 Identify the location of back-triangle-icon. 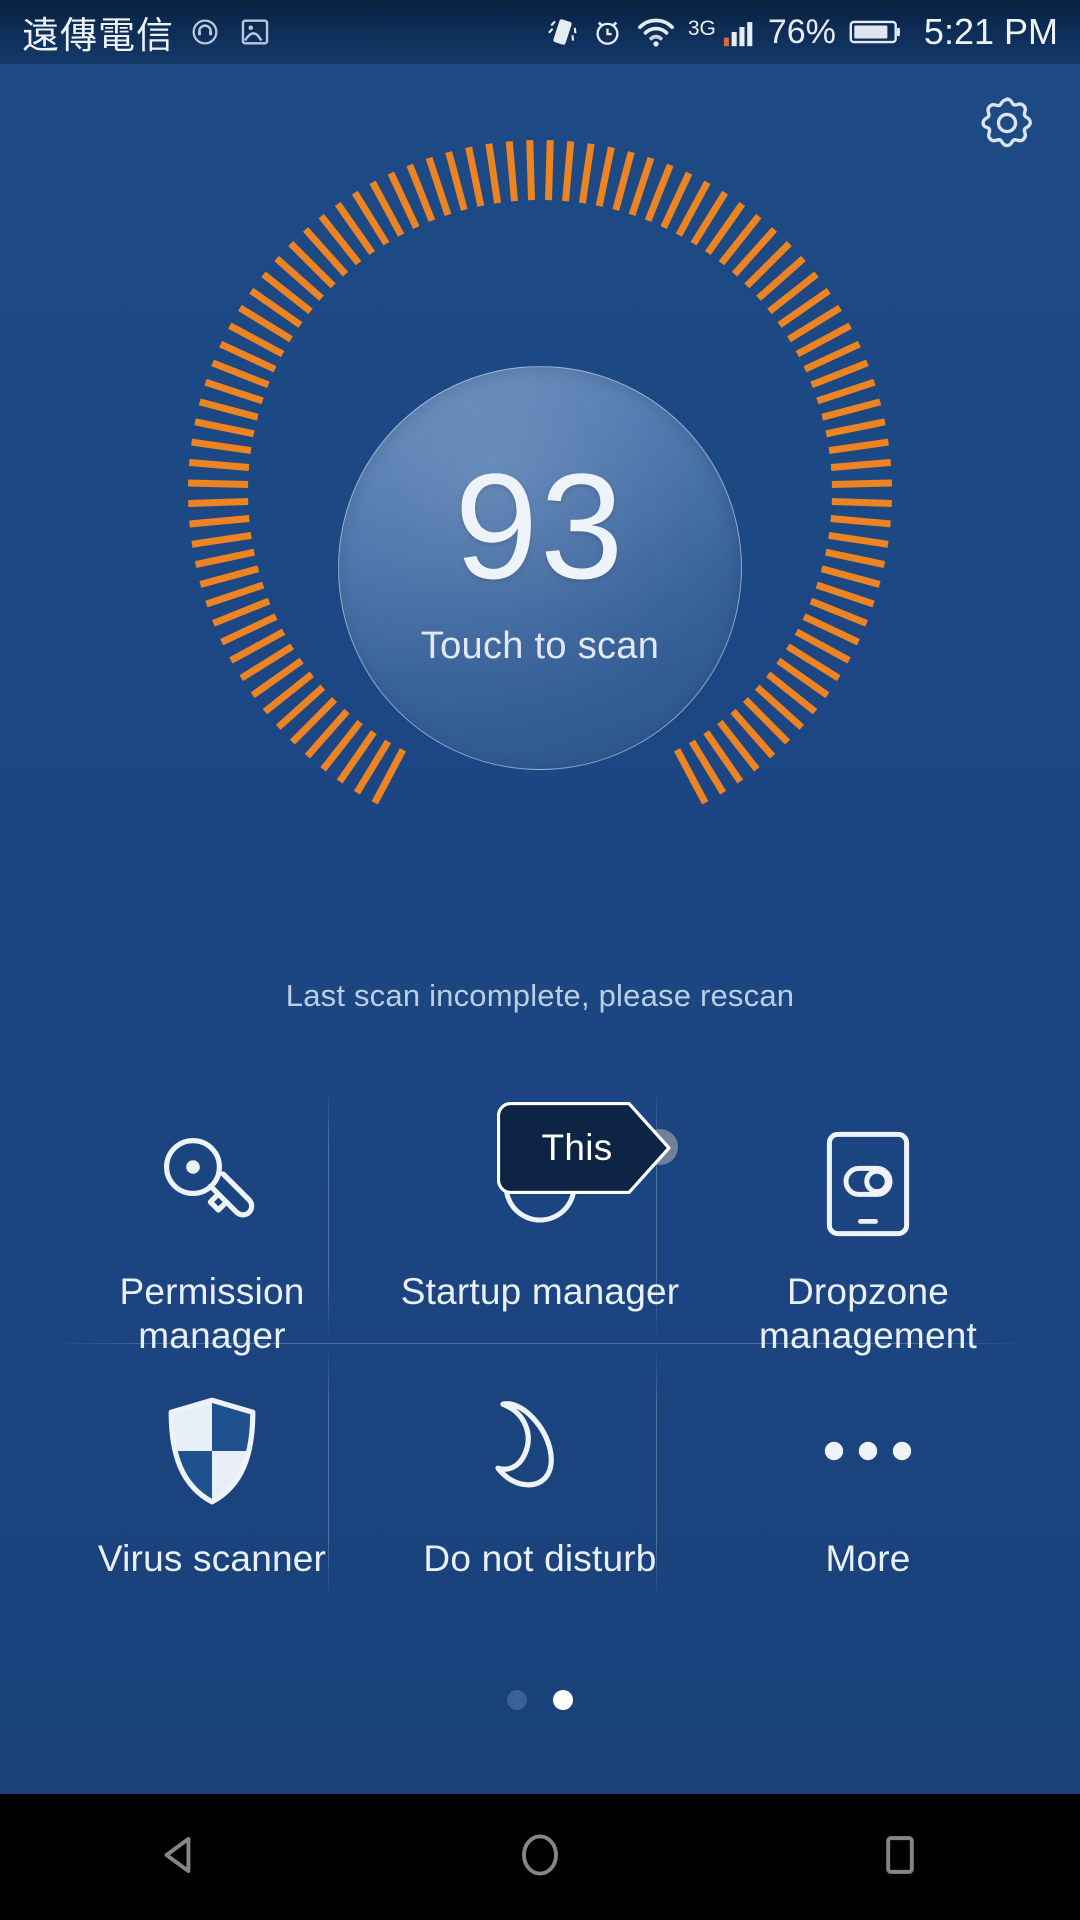
(180, 1857).